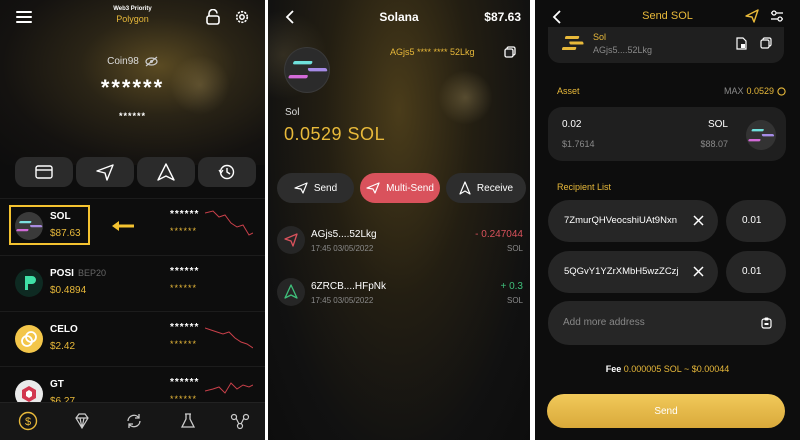 The height and width of the screenshot is (440, 800). I want to click on token-logo-icon, so click(307, 70).